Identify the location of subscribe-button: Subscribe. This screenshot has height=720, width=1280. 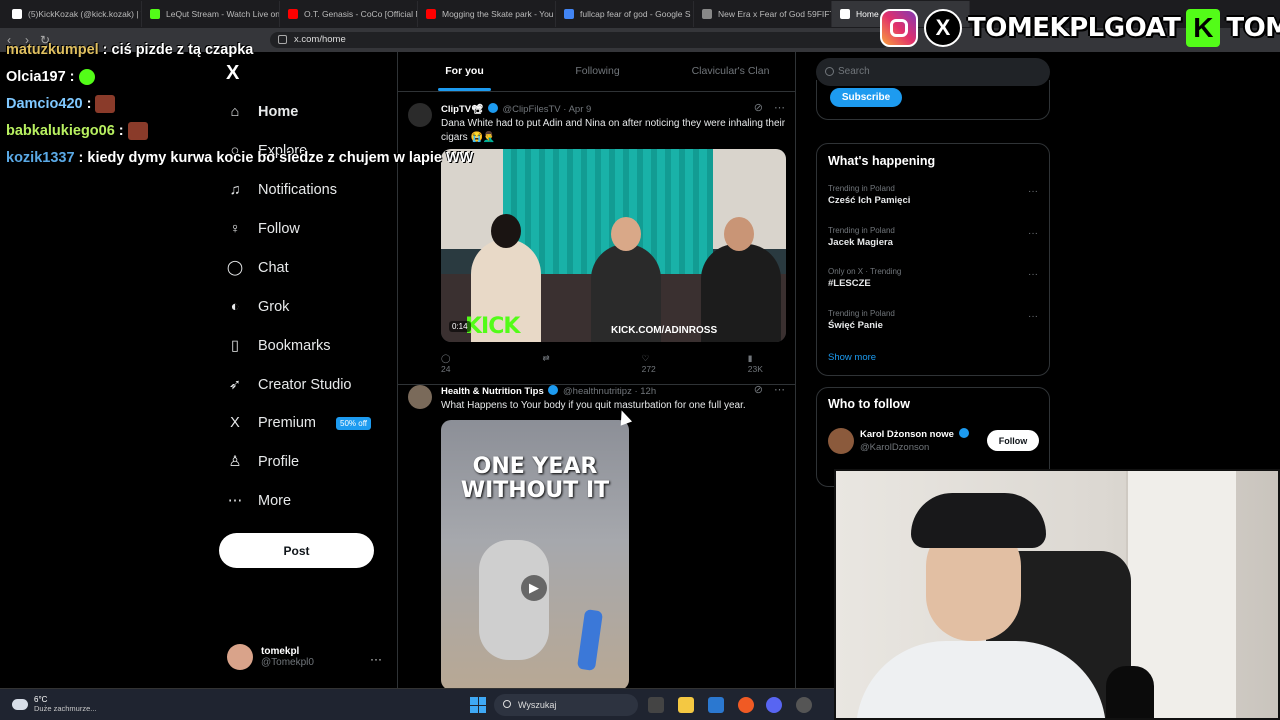
(866, 97).